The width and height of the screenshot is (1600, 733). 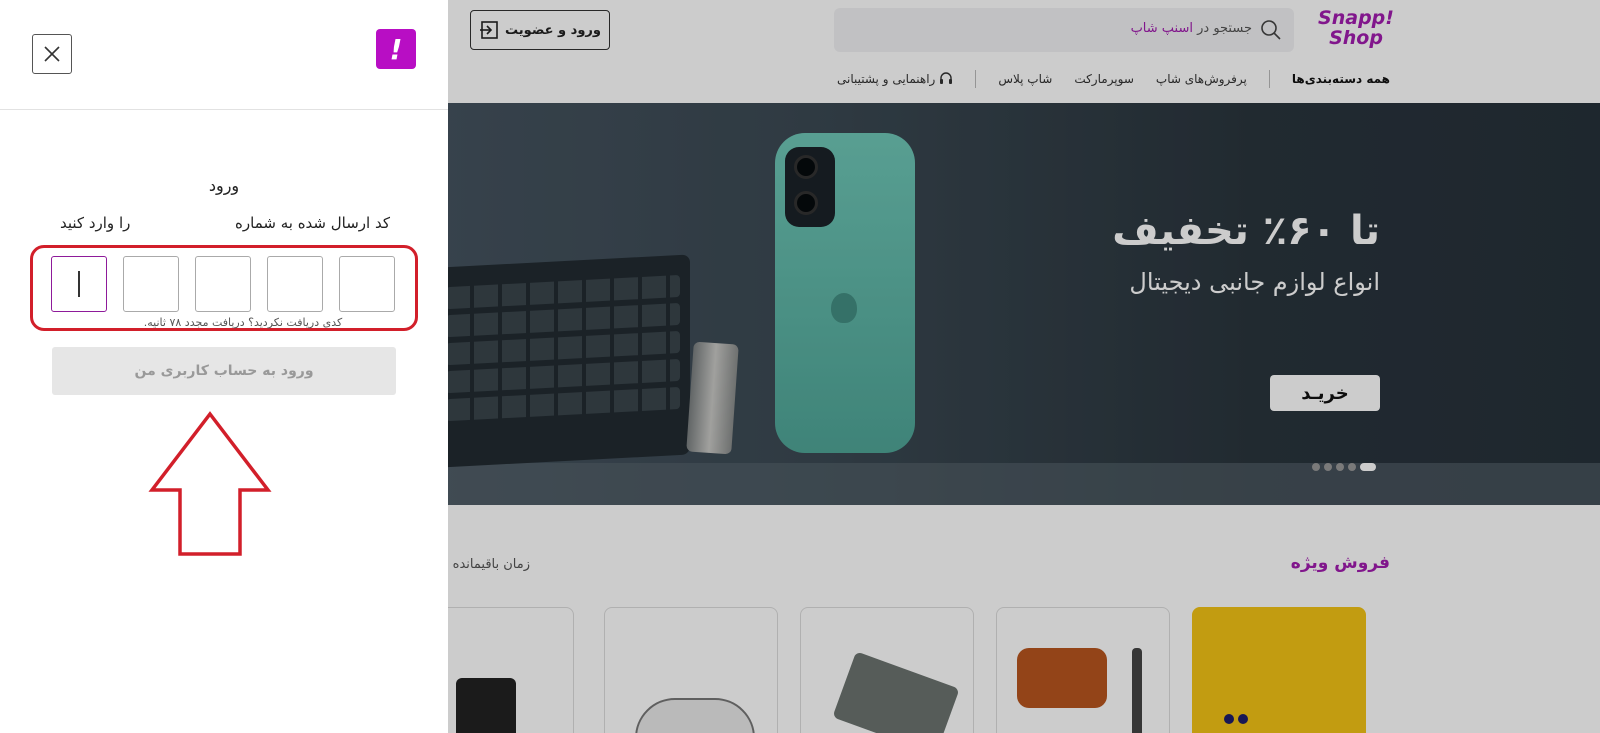 I want to click on otp-highlight-box: کدی دریافت نکردید؟ دریافت مجدد ۷۸ ثانیه., so click(x=224, y=288).